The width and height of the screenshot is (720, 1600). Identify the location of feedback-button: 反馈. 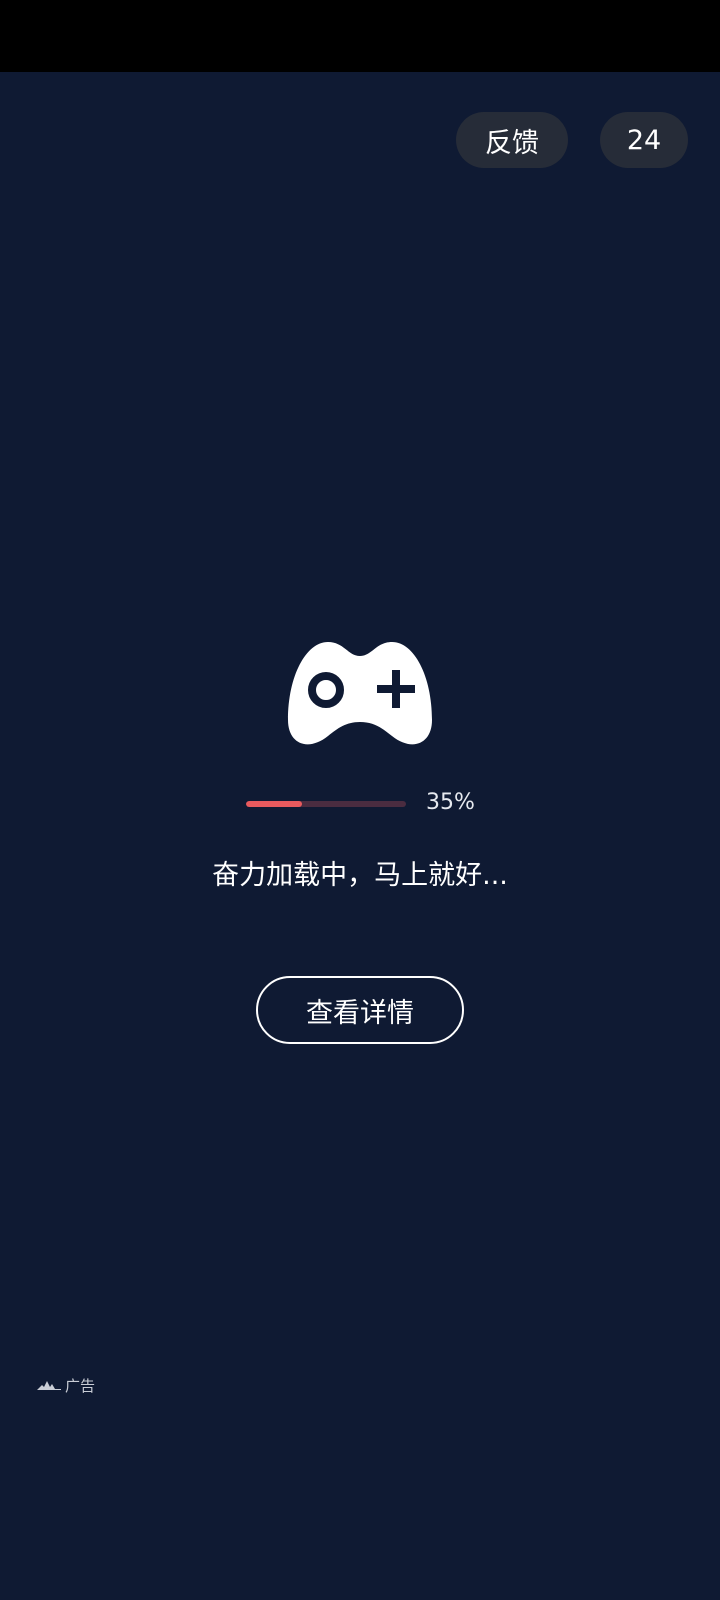
(512, 140).